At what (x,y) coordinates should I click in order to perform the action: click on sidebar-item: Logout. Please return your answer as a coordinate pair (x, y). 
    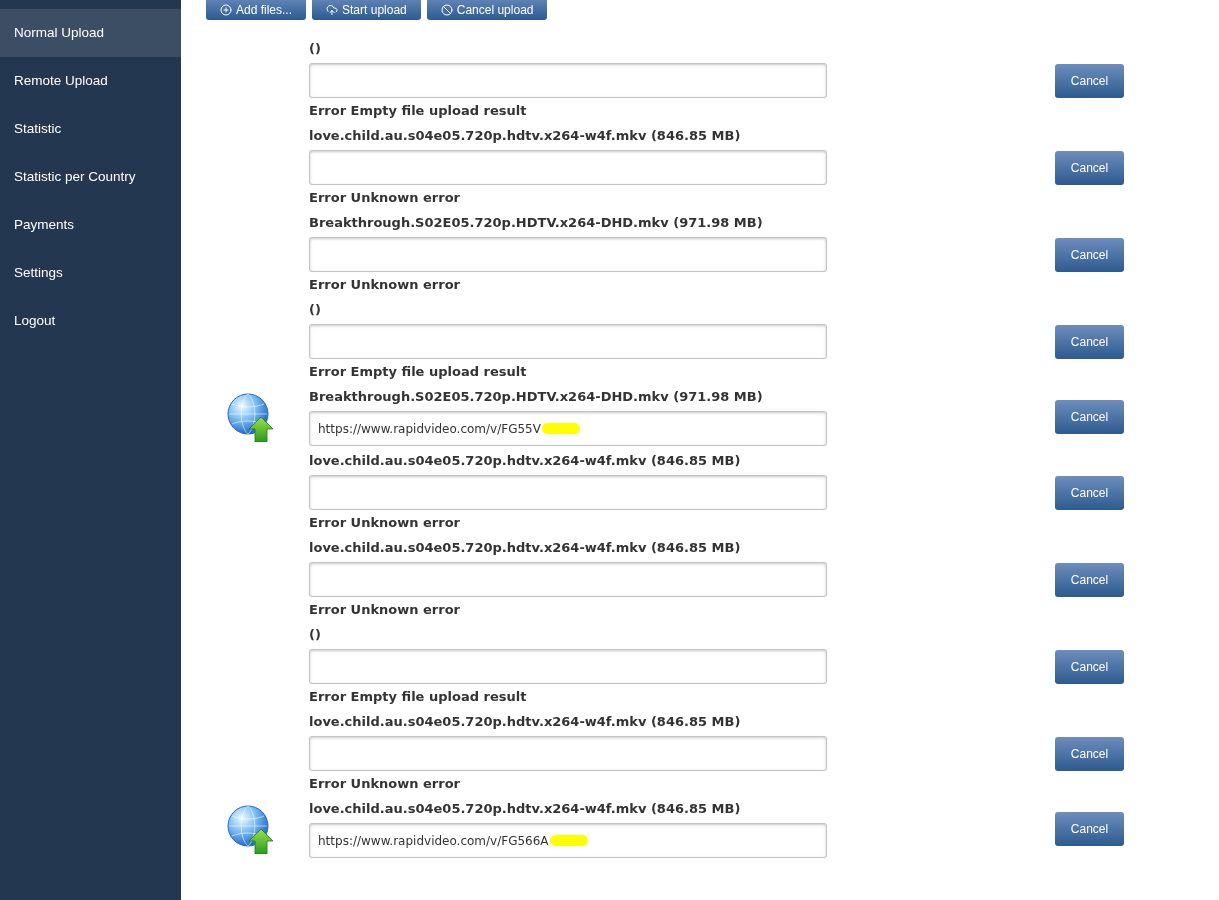
    Looking at the image, I should click on (90, 321).